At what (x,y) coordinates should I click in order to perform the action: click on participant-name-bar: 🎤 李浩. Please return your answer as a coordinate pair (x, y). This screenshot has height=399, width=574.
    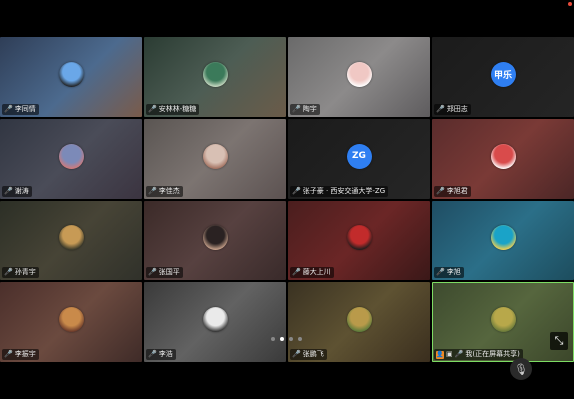
    Looking at the image, I should click on (161, 354).